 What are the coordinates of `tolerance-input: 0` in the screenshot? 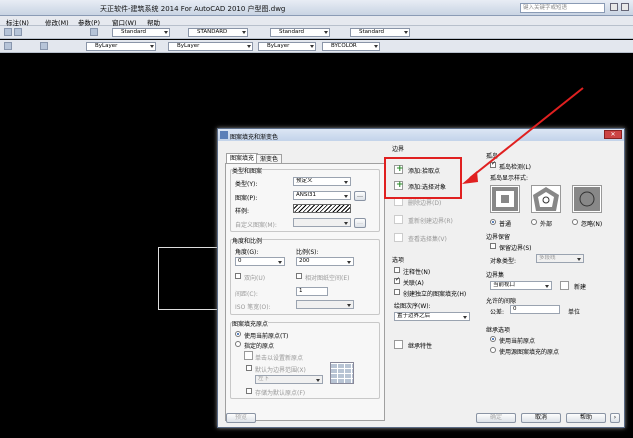 It's located at (535, 309).